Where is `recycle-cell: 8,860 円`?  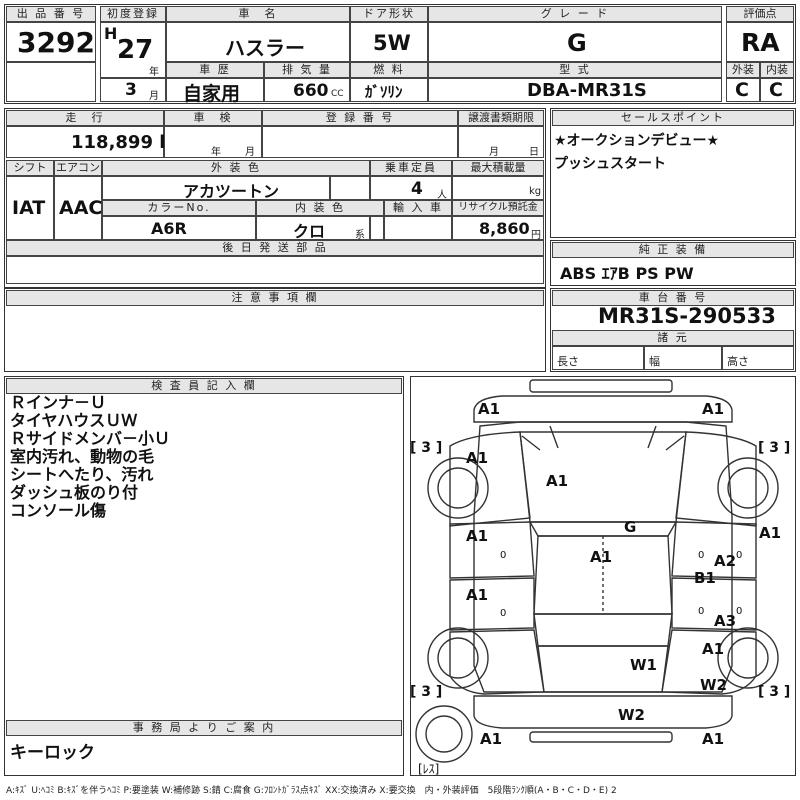 recycle-cell: 8,860 円 is located at coordinates (498, 228).